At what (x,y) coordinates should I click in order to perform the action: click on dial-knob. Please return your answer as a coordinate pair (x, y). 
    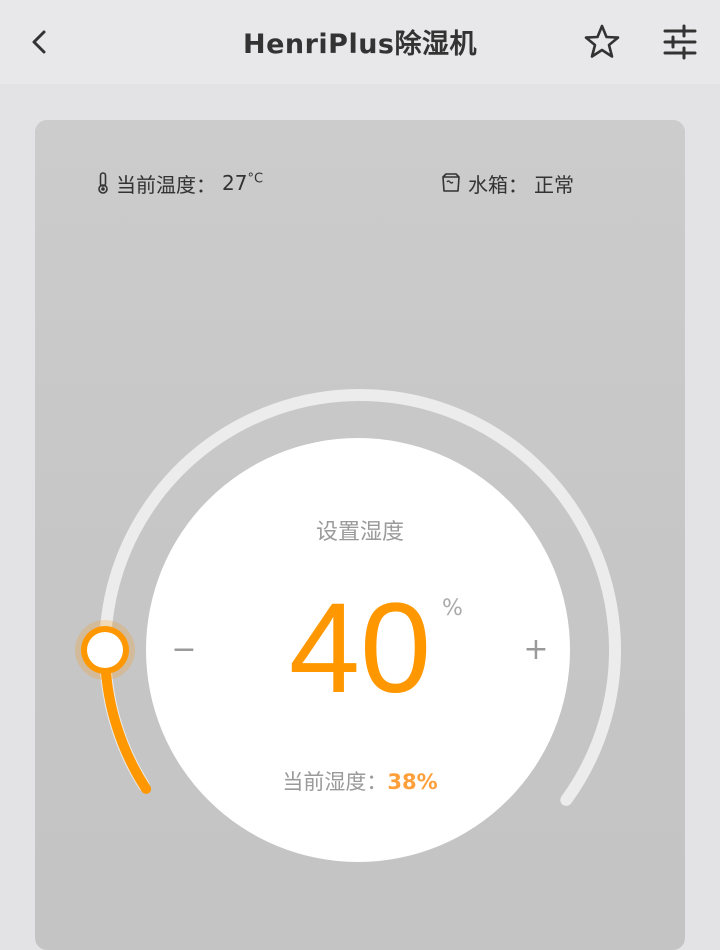
    Looking at the image, I should click on (105, 650).